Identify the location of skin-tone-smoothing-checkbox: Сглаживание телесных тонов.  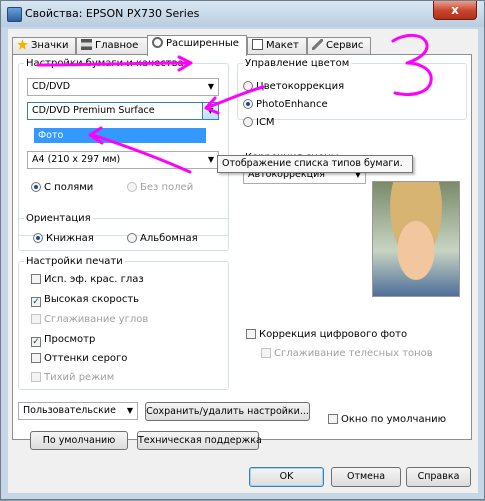
(347, 353).